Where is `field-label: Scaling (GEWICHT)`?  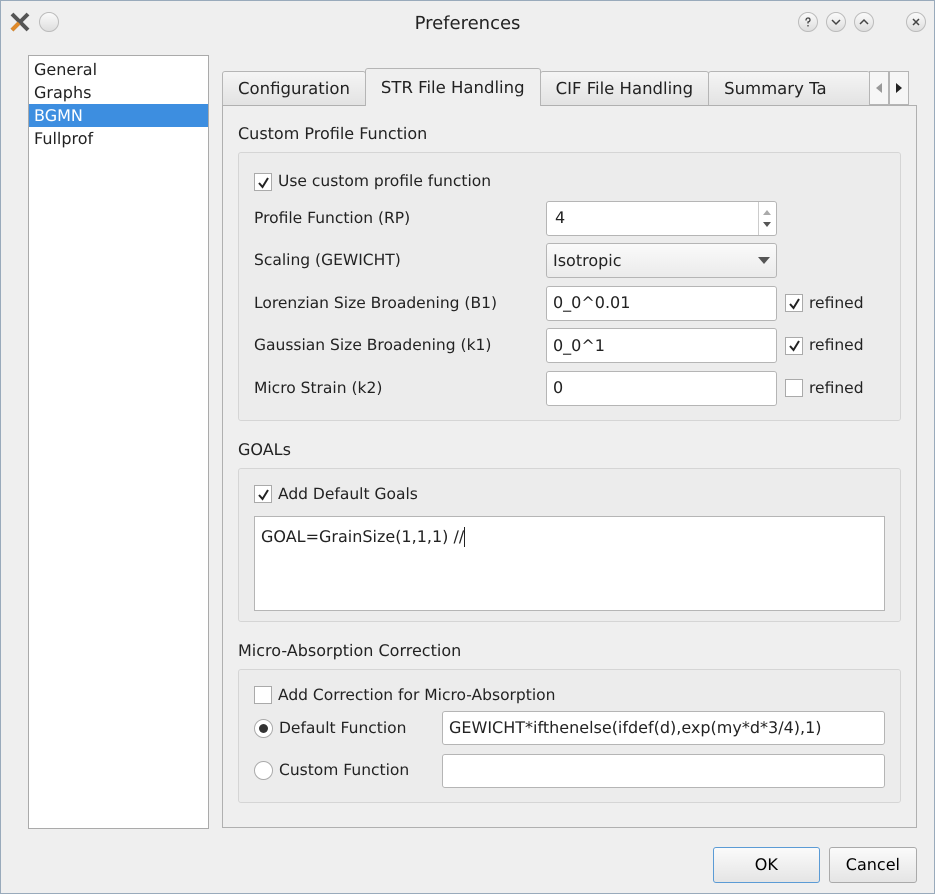 field-label: Scaling (GEWICHT) is located at coordinates (328, 261).